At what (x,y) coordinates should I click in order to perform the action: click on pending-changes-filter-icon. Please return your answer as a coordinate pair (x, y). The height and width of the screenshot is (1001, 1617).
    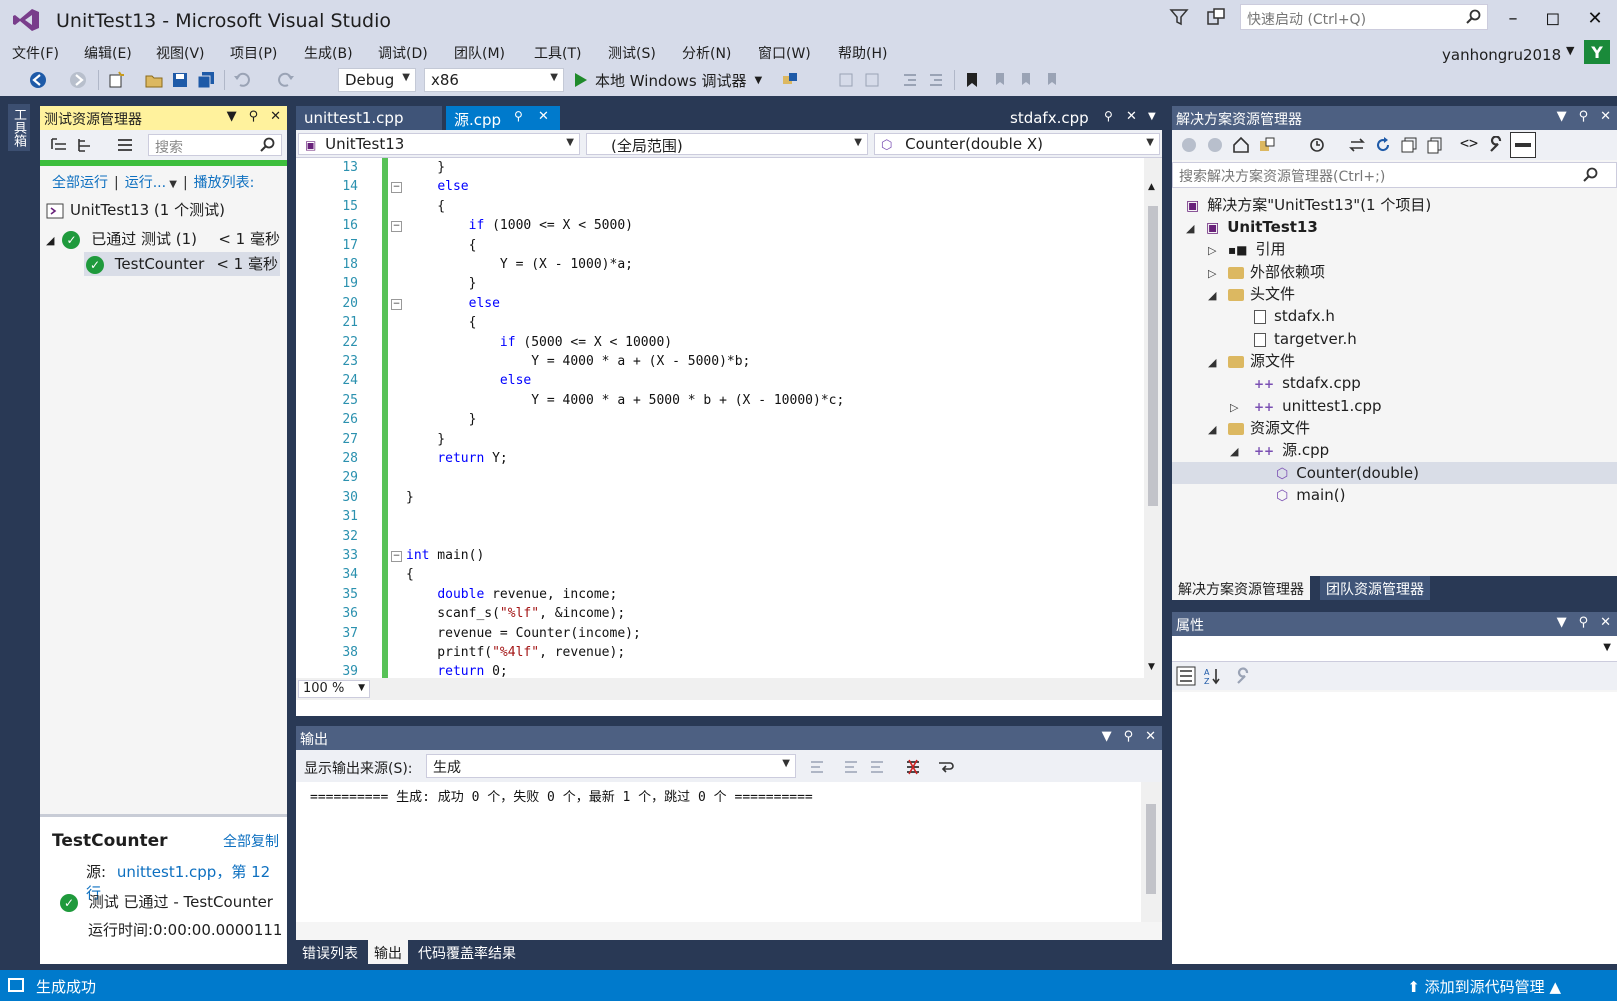
    Looking at the image, I should click on (1317, 145).